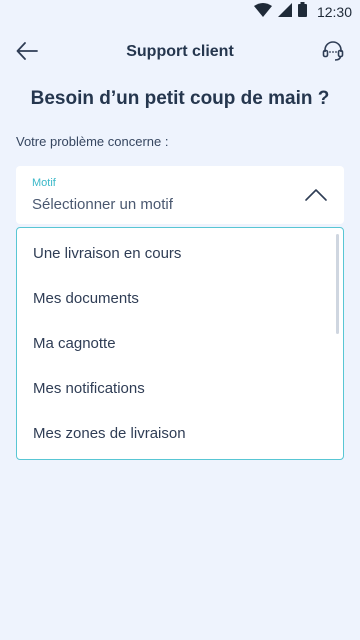  What do you see at coordinates (89, 388) in the screenshot?
I see `option-notifications: Mes notifications` at bounding box center [89, 388].